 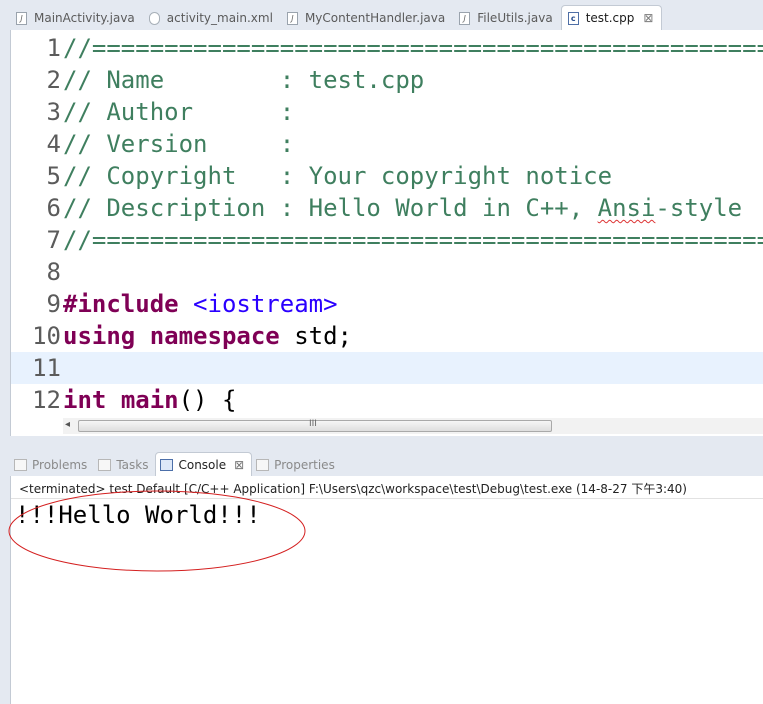 I want to click on code-text: // Author :, so click(x=178, y=112).